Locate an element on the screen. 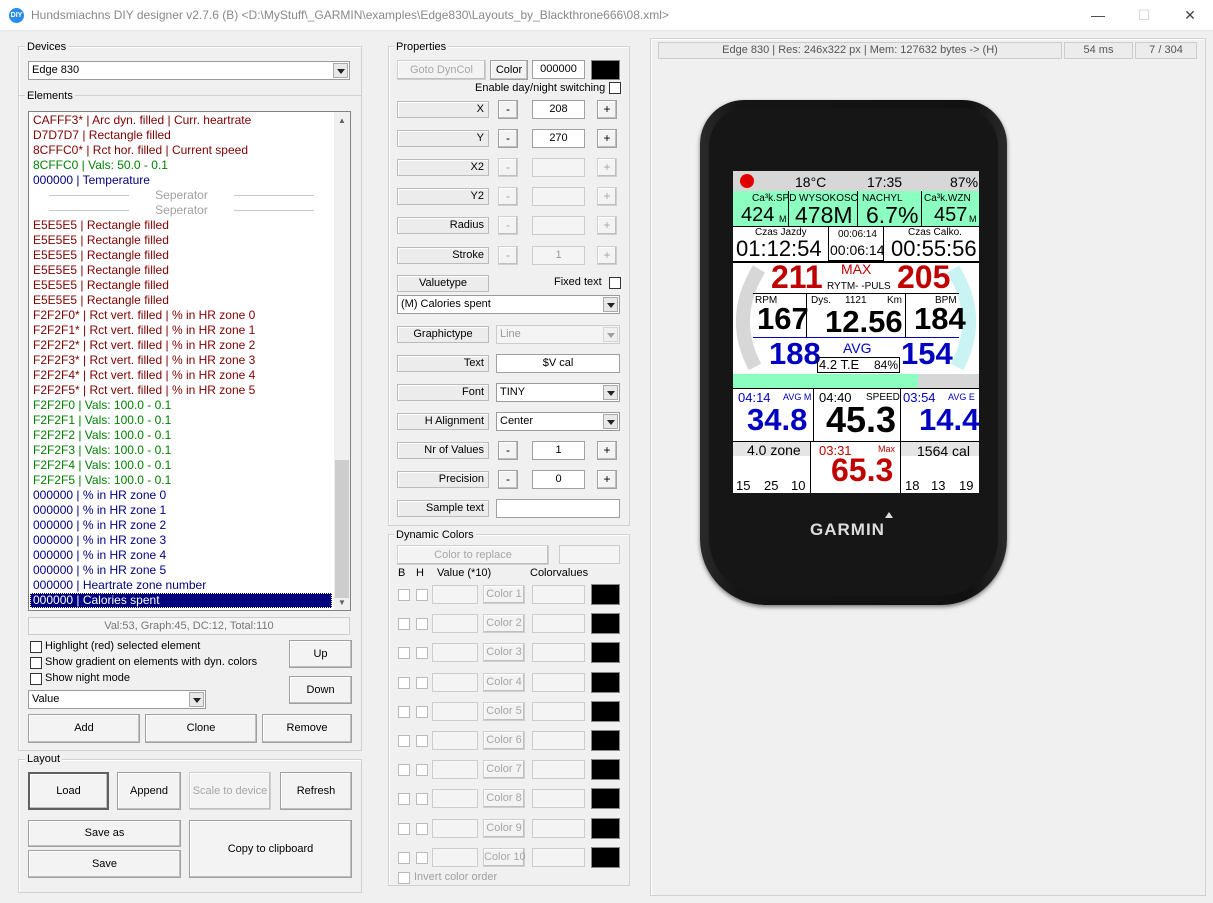  sample-text-field is located at coordinates (558, 508).